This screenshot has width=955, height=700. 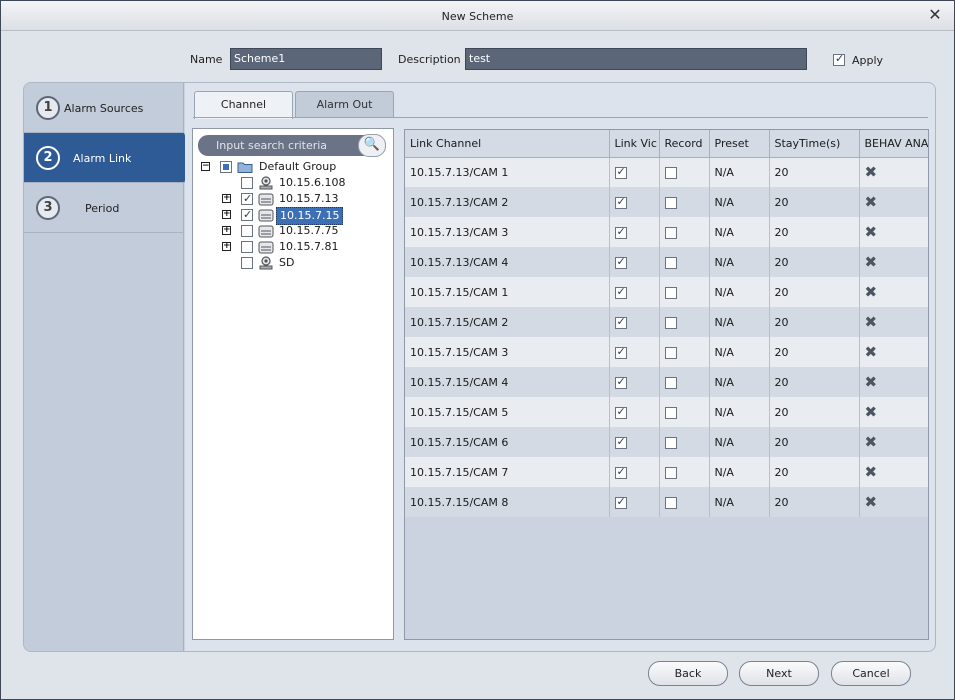 I want to click on description-field: test, so click(x=636, y=59).